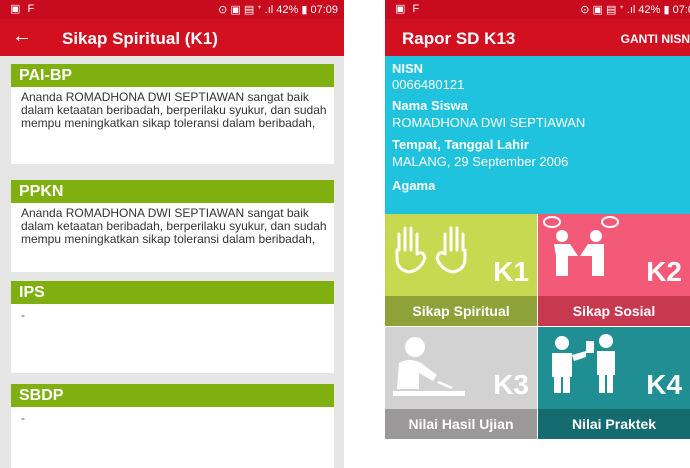  I want to click on birth-value: MALANG, 29 September 2006, so click(480, 161).